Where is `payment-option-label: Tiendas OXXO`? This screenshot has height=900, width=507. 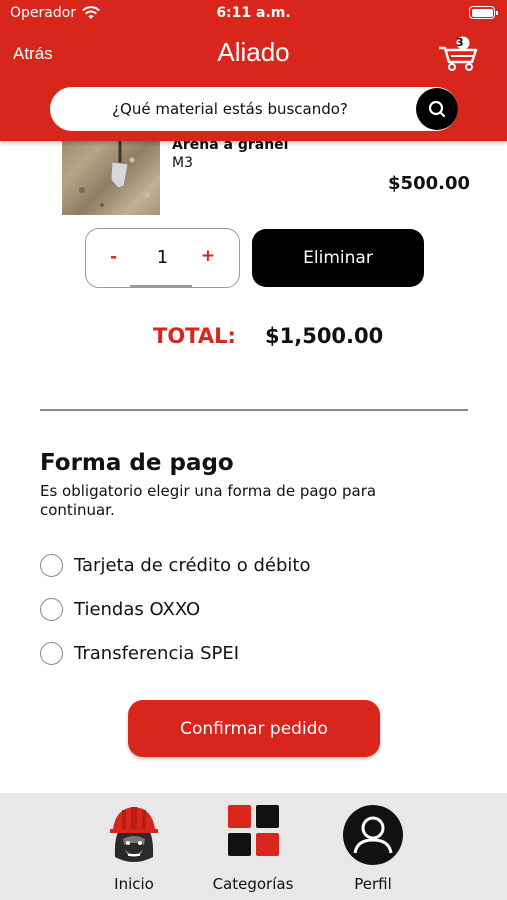 payment-option-label: Tiendas OXXO is located at coordinates (137, 609).